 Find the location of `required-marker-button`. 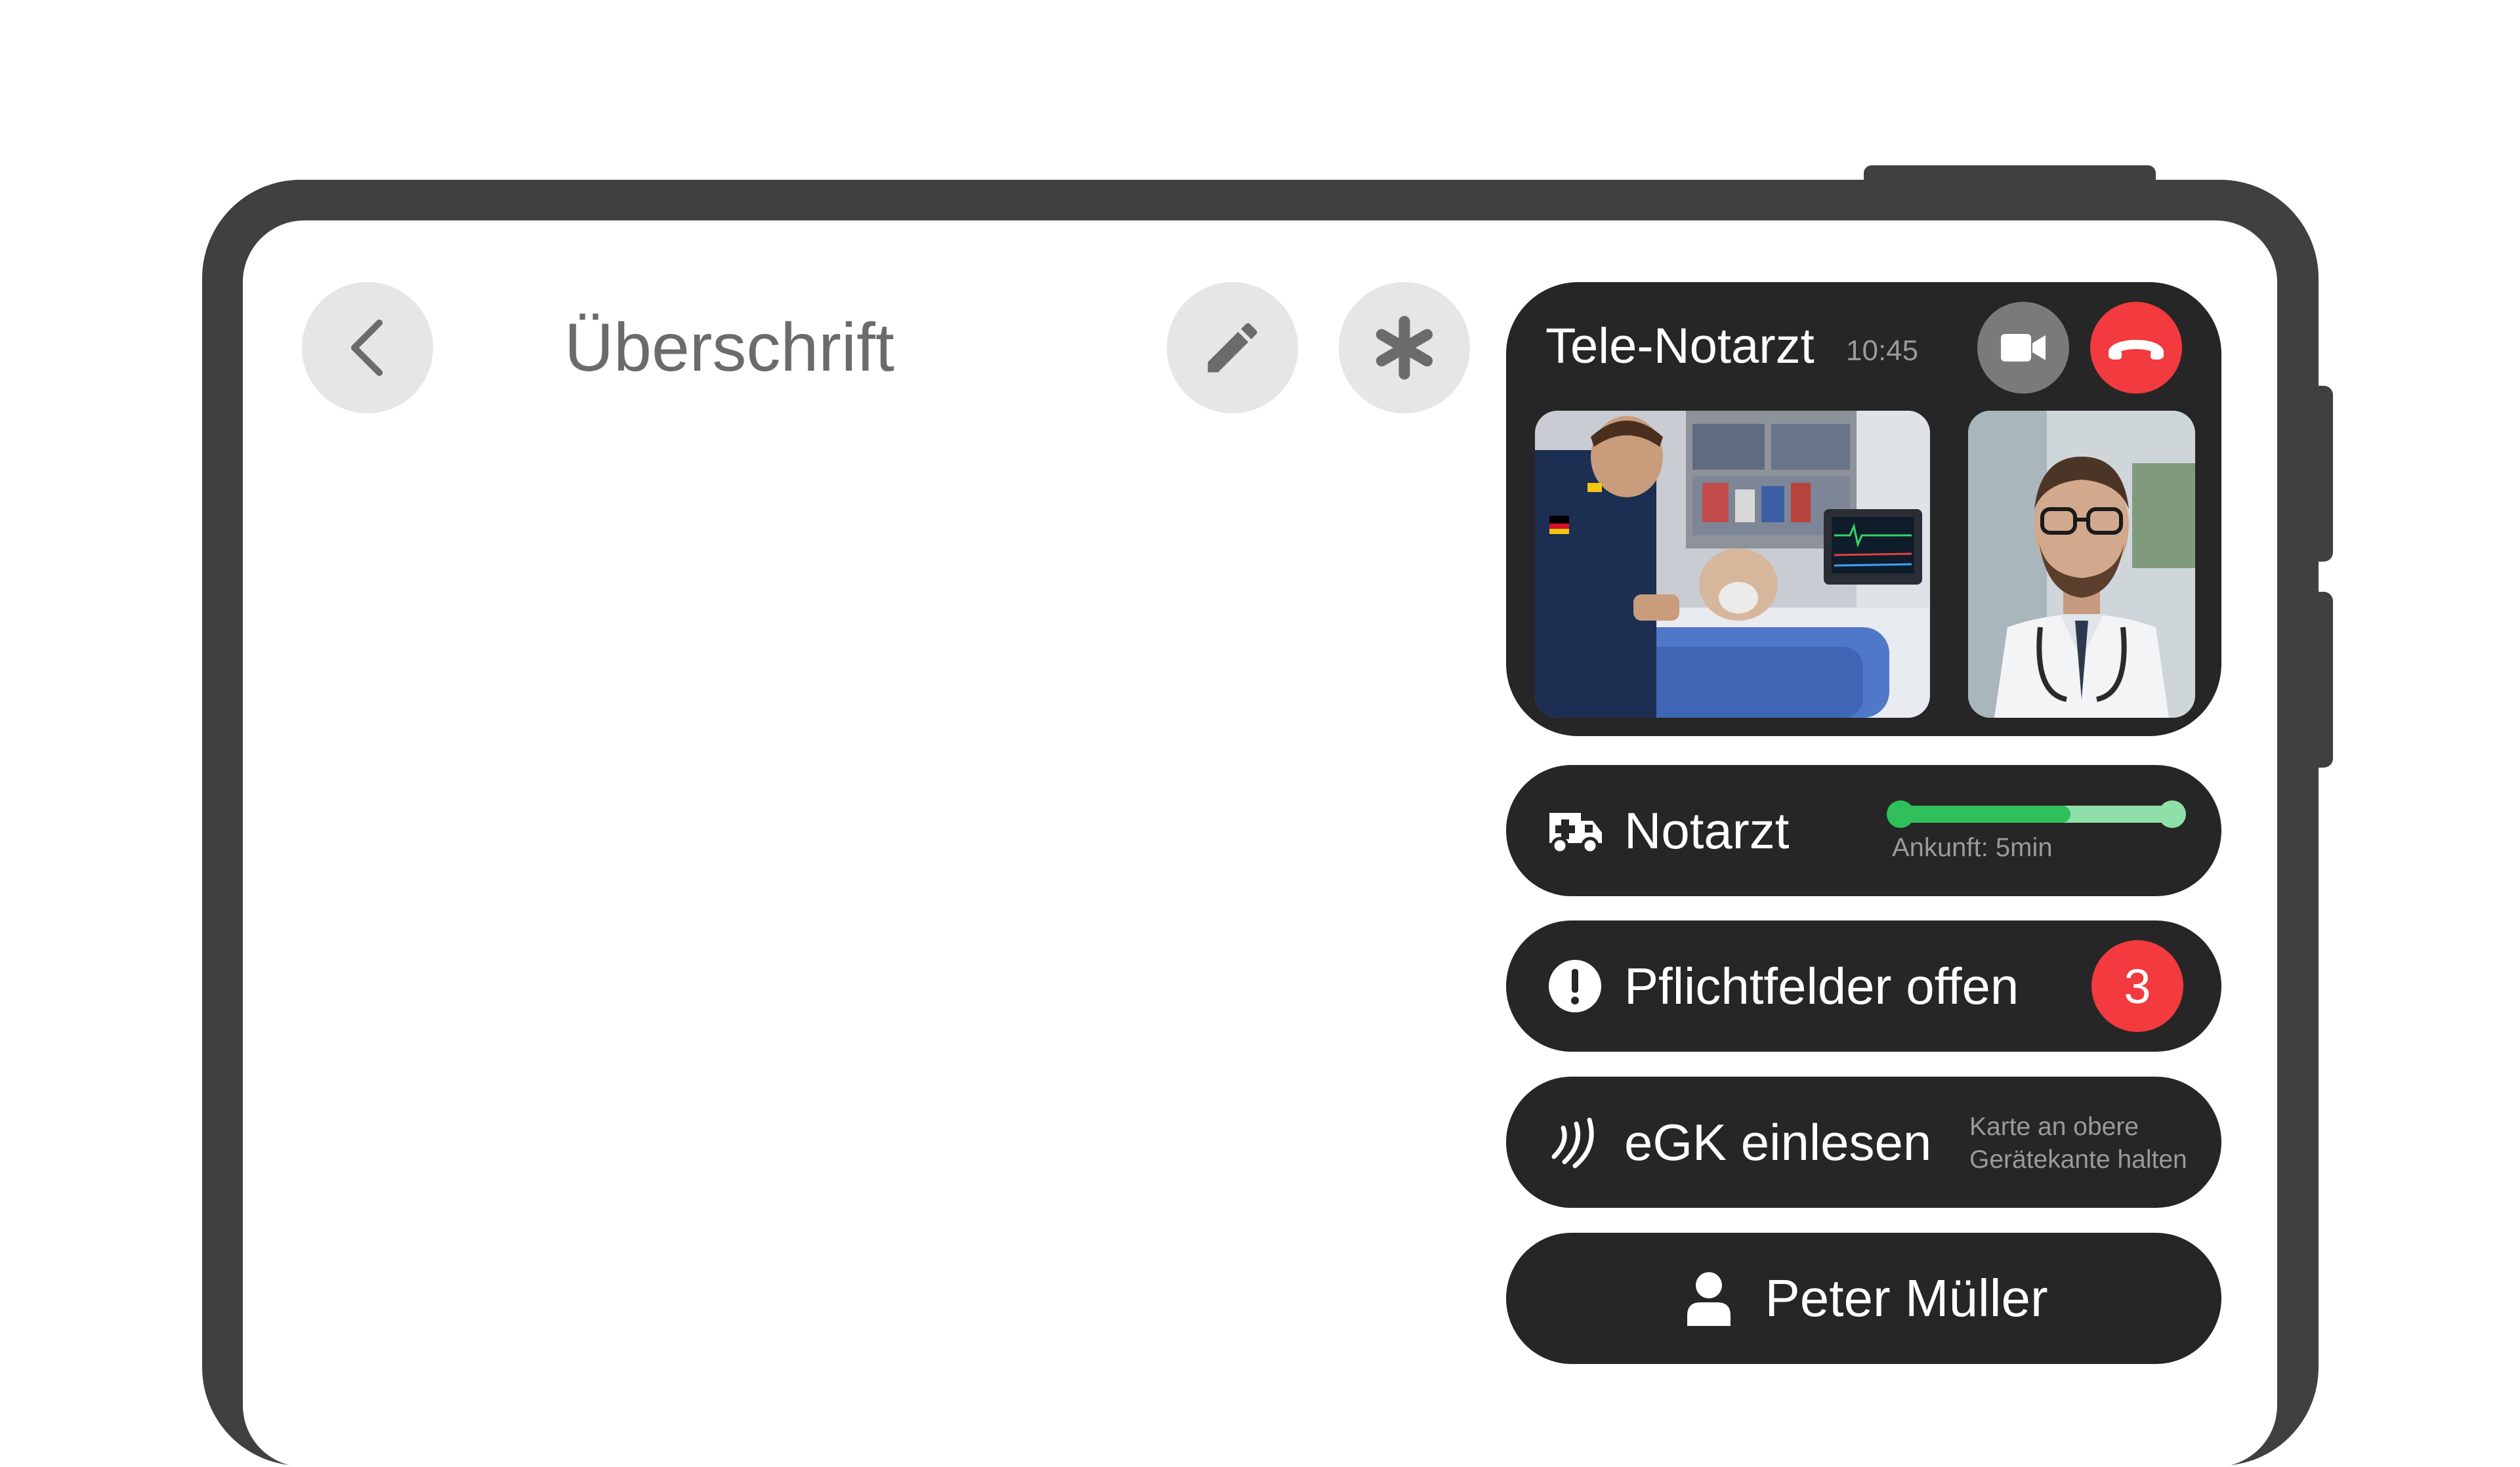

required-marker-button is located at coordinates (1404, 347).